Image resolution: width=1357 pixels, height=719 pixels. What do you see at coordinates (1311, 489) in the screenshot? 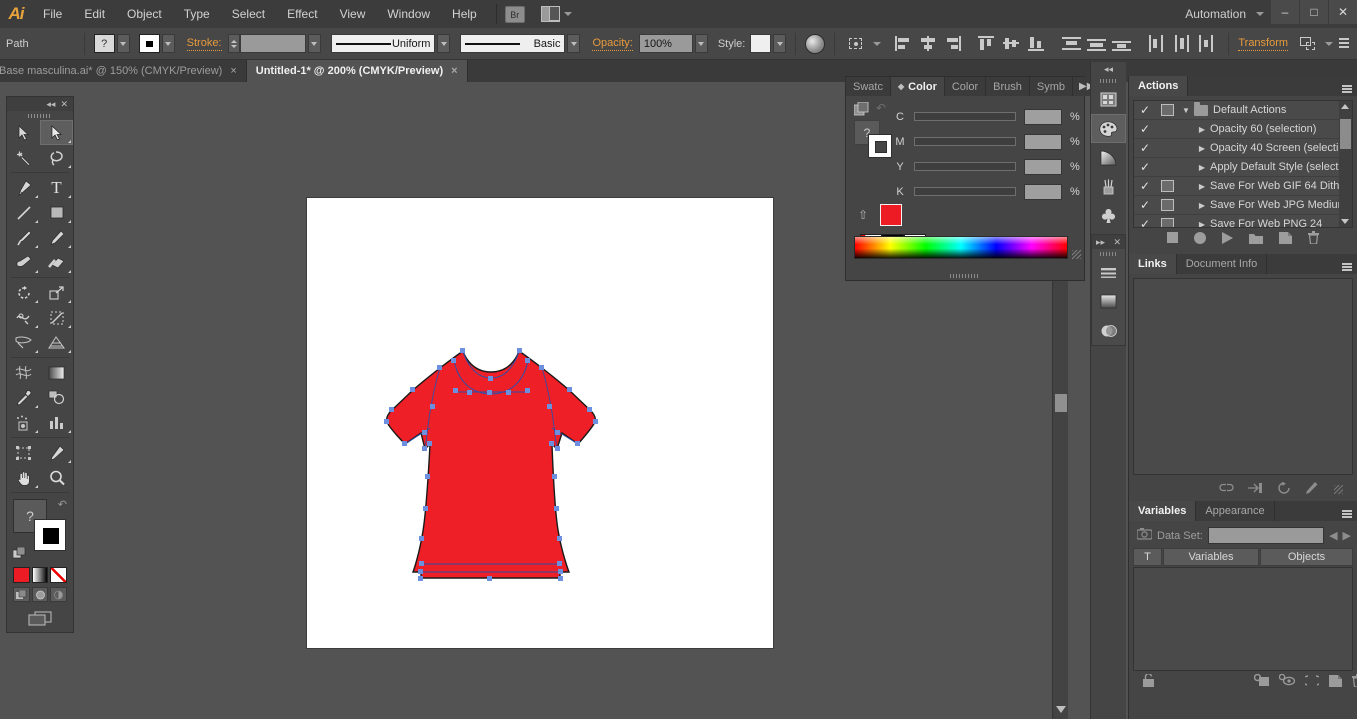
I see `edit-original-icon` at bounding box center [1311, 489].